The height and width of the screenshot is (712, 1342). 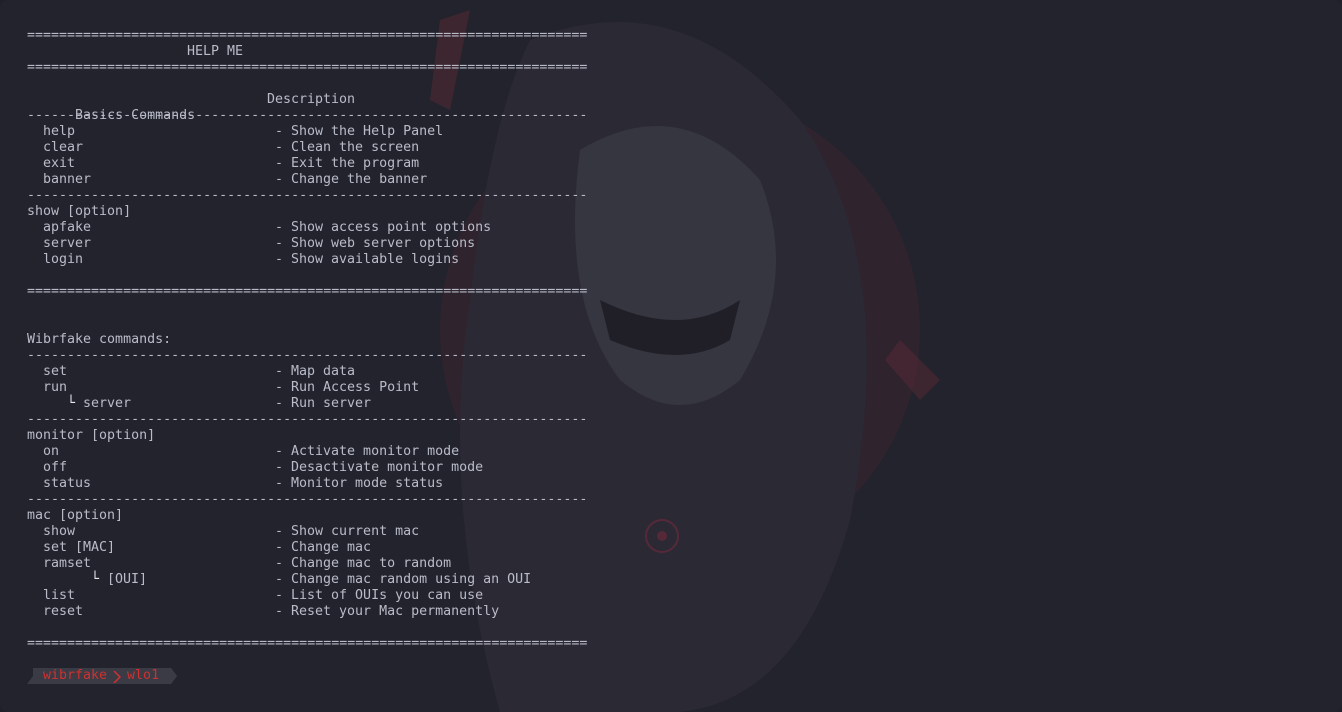 I want to click on command-name: set, so click(x=55, y=371).